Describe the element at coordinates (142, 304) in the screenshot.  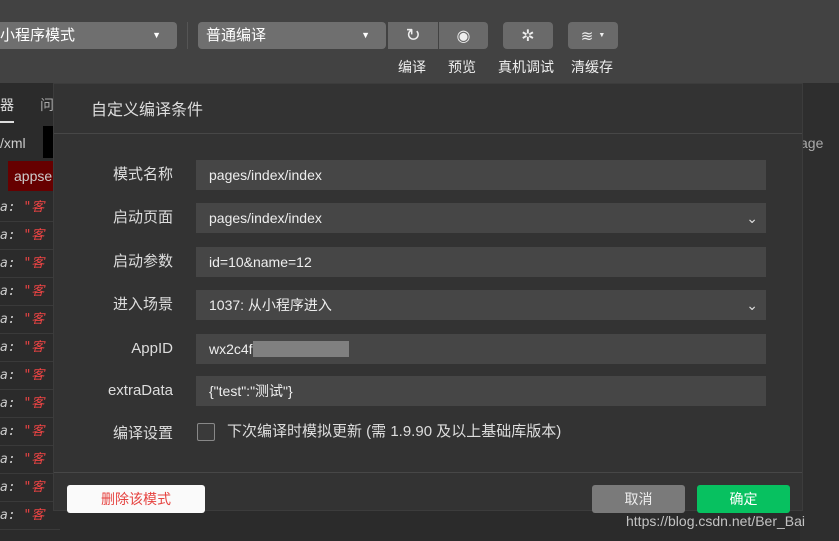
I see `field-label: 进入场景` at that location.